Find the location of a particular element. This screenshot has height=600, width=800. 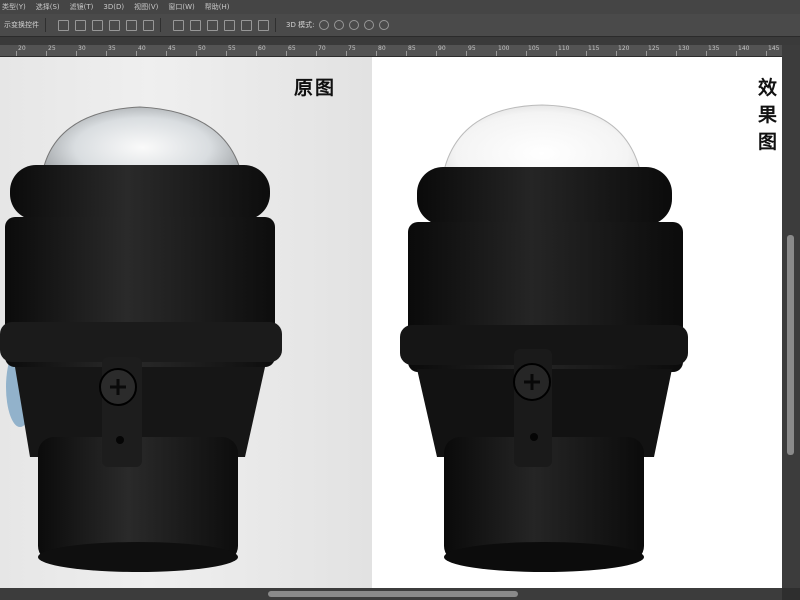

document-tab-strip is located at coordinates (400, 41).